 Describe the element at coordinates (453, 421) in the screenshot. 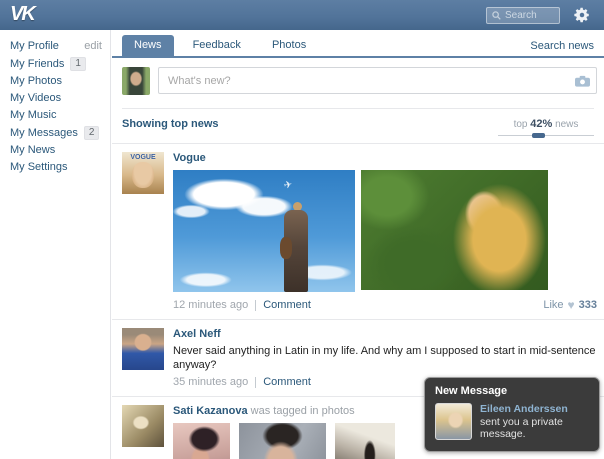

I see `sender-avatar` at that location.